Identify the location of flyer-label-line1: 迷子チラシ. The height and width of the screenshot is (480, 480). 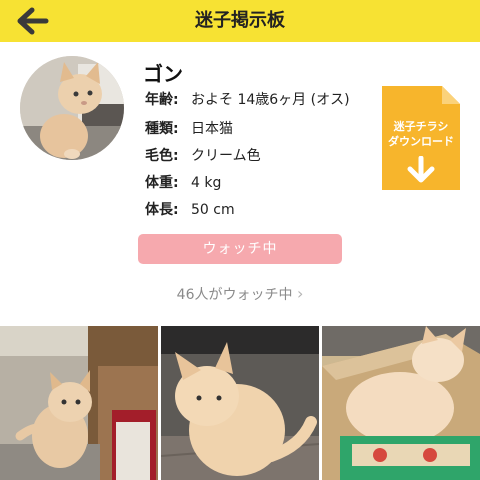
(421, 126).